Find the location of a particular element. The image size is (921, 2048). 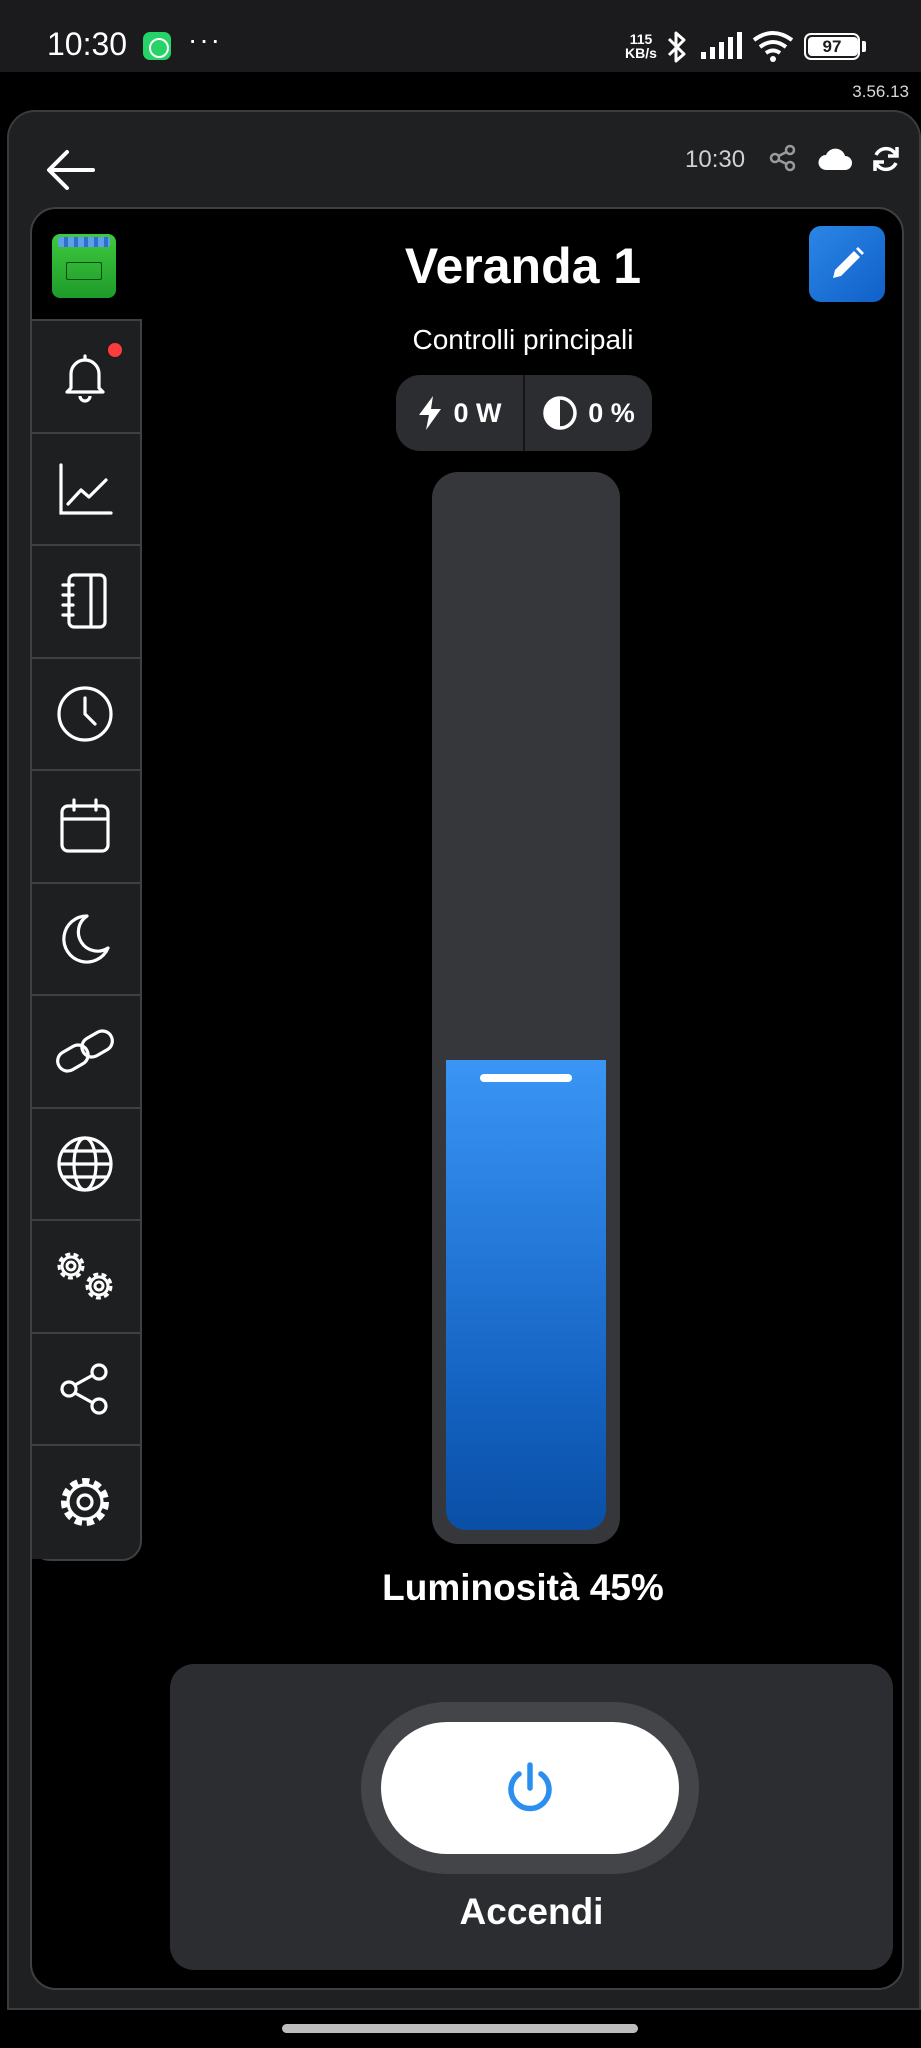

link-icon is located at coordinates (85, 1051).